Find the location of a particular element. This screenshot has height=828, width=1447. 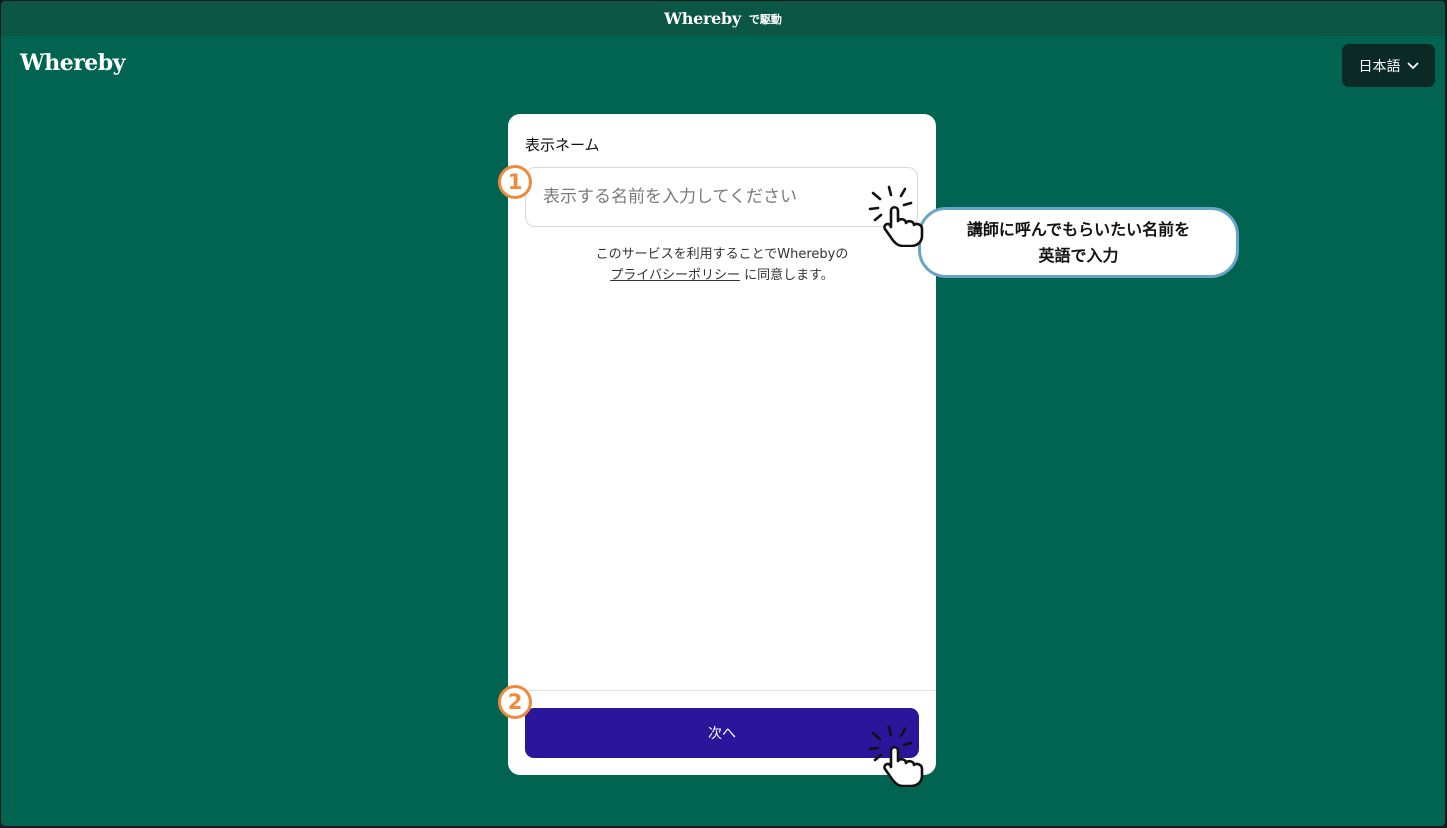

callout-line-1: 講師に呼んでもらいたい名前を is located at coordinates (1078, 229).